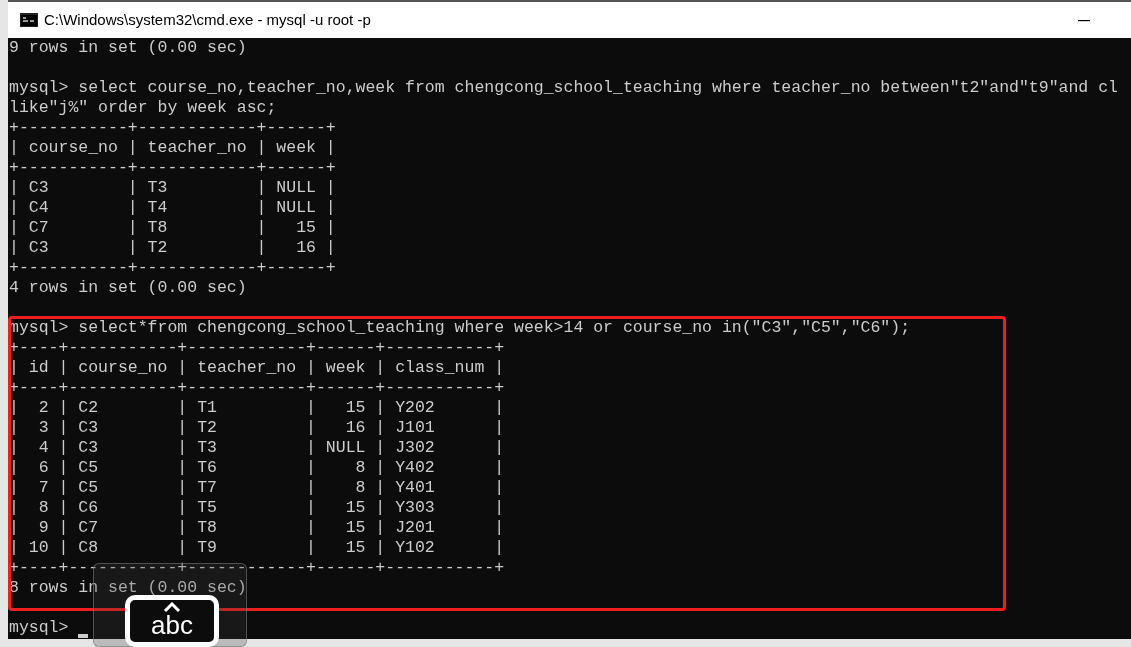  What do you see at coordinates (172, 187) in the screenshot?
I see `console-line: | C3 | T3 | NULL |` at bounding box center [172, 187].